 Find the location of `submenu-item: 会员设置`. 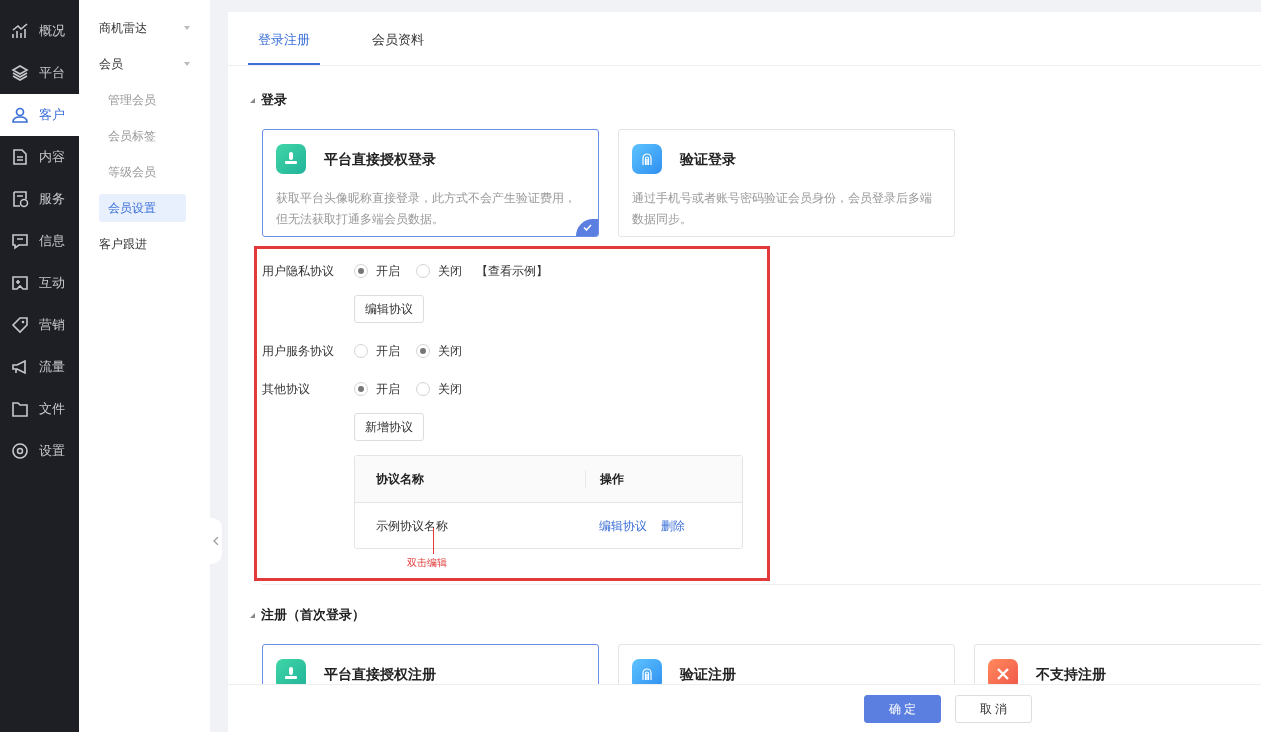

submenu-item: 会员设置 is located at coordinates (142, 208).